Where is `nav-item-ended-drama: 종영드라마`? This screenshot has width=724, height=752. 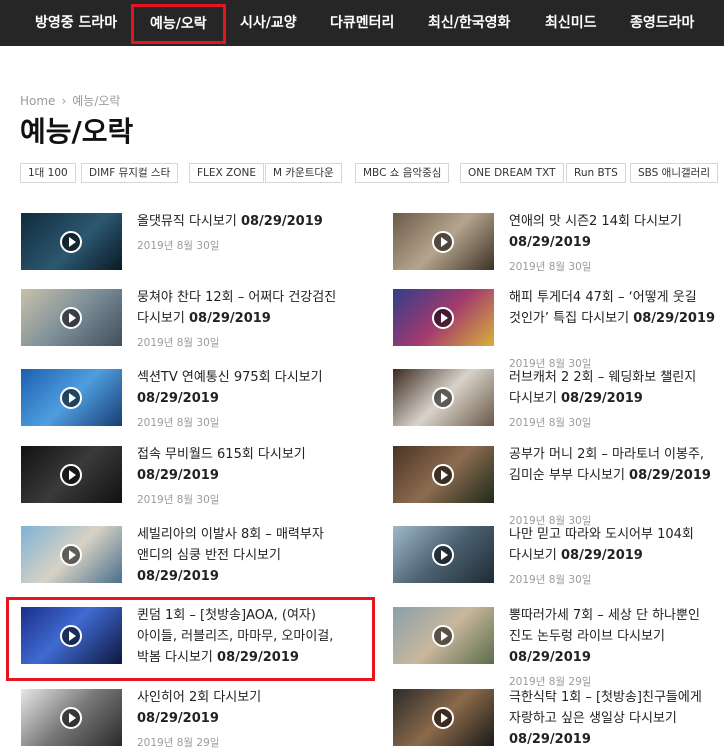
nav-item-ended-drama: 종영드라마 is located at coordinates (662, 23).